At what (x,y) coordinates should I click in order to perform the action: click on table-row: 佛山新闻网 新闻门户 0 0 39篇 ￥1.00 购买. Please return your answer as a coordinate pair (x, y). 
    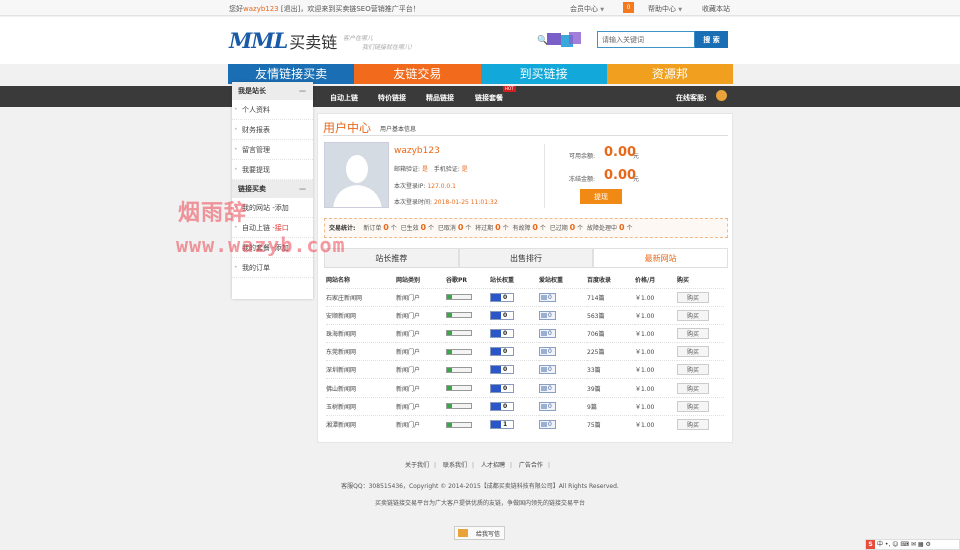
    Looking at the image, I should click on (525, 388).